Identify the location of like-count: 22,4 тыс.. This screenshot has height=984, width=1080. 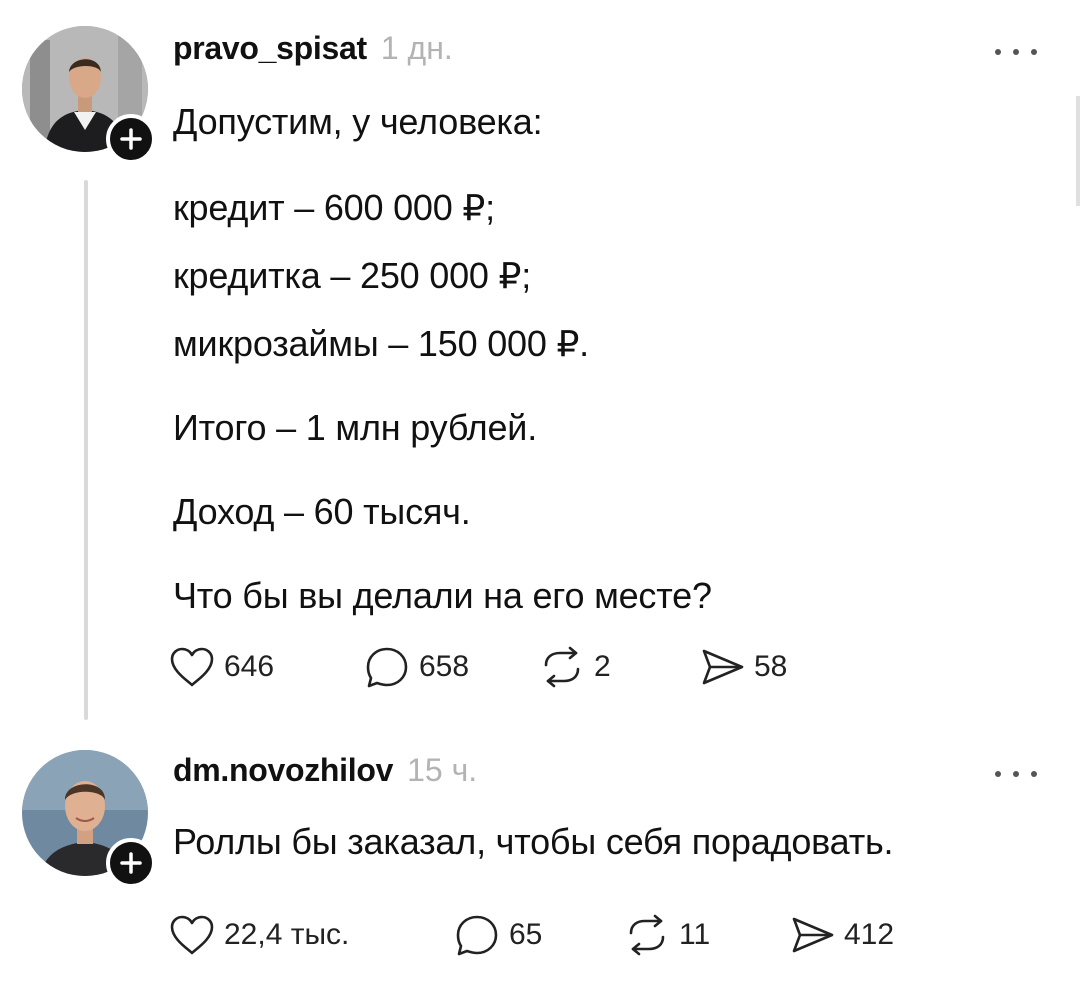
(287, 934).